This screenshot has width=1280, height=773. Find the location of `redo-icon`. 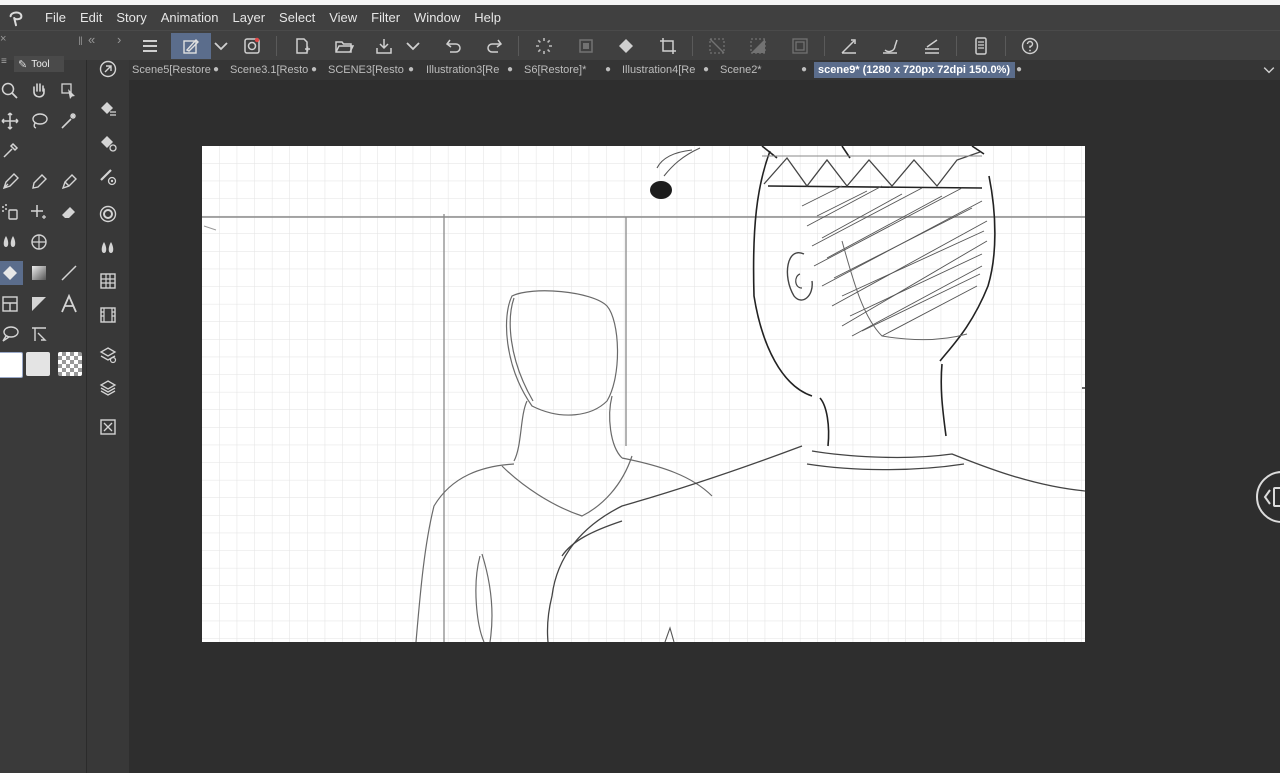

redo-icon is located at coordinates (494, 46).